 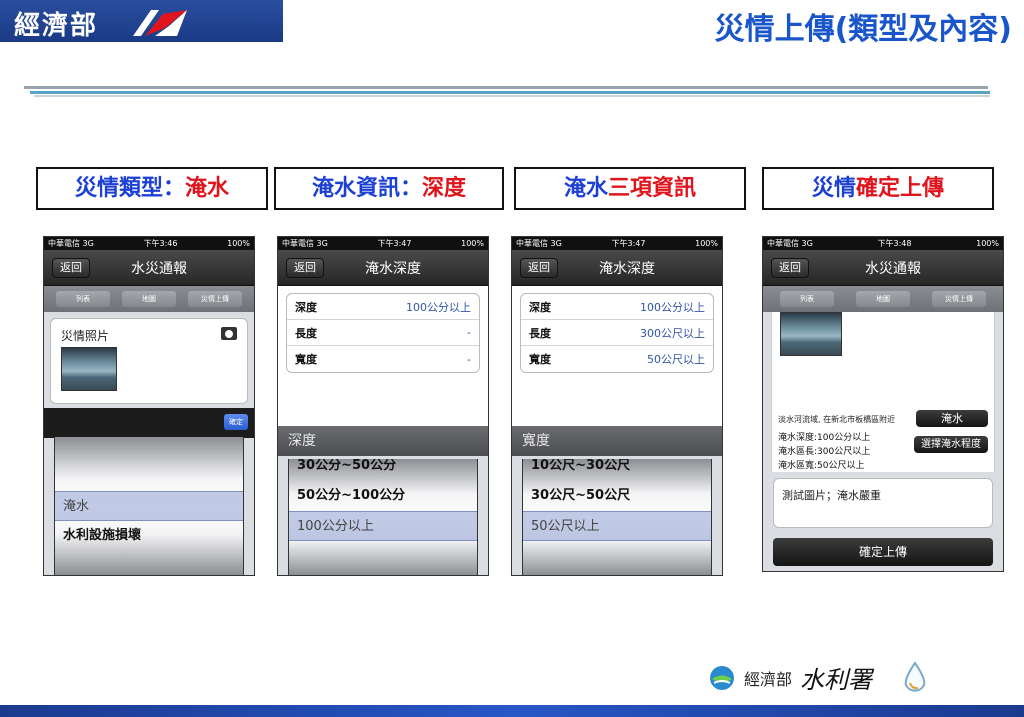 I want to click on picker-option: 50公分~100公分, so click(x=383, y=496).